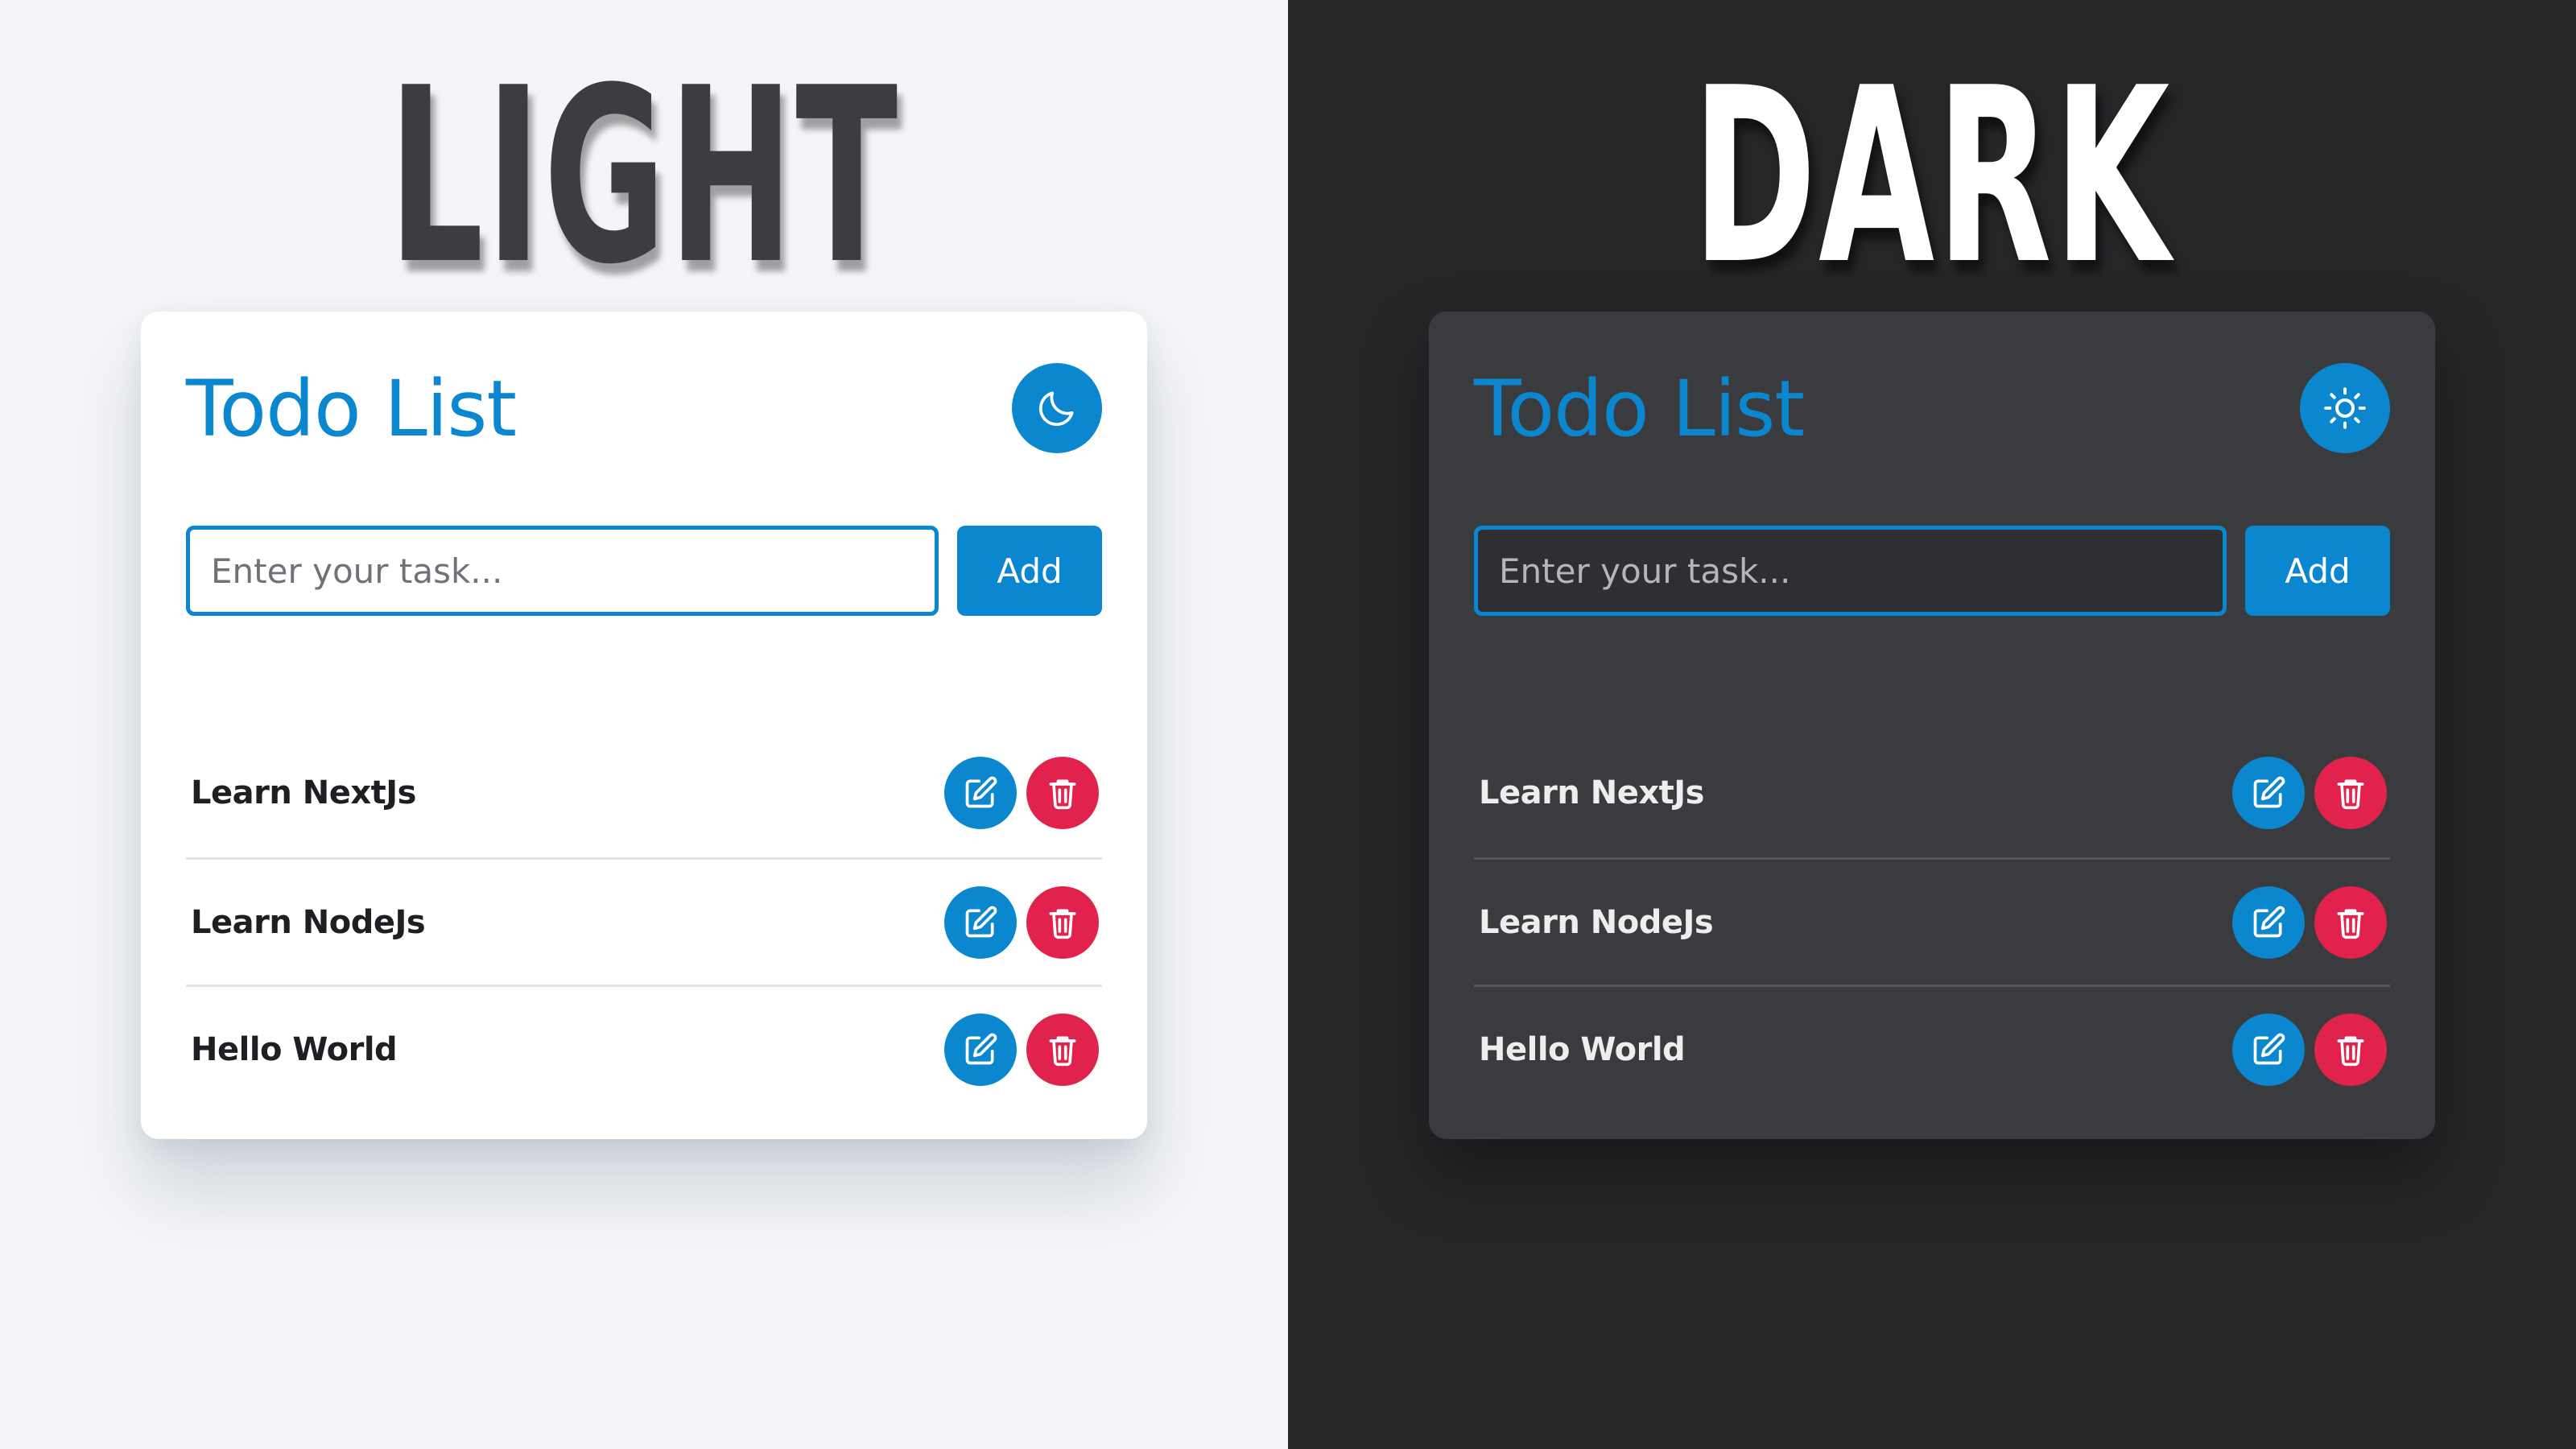  I want to click on sun-icon, so click(2345, 408).